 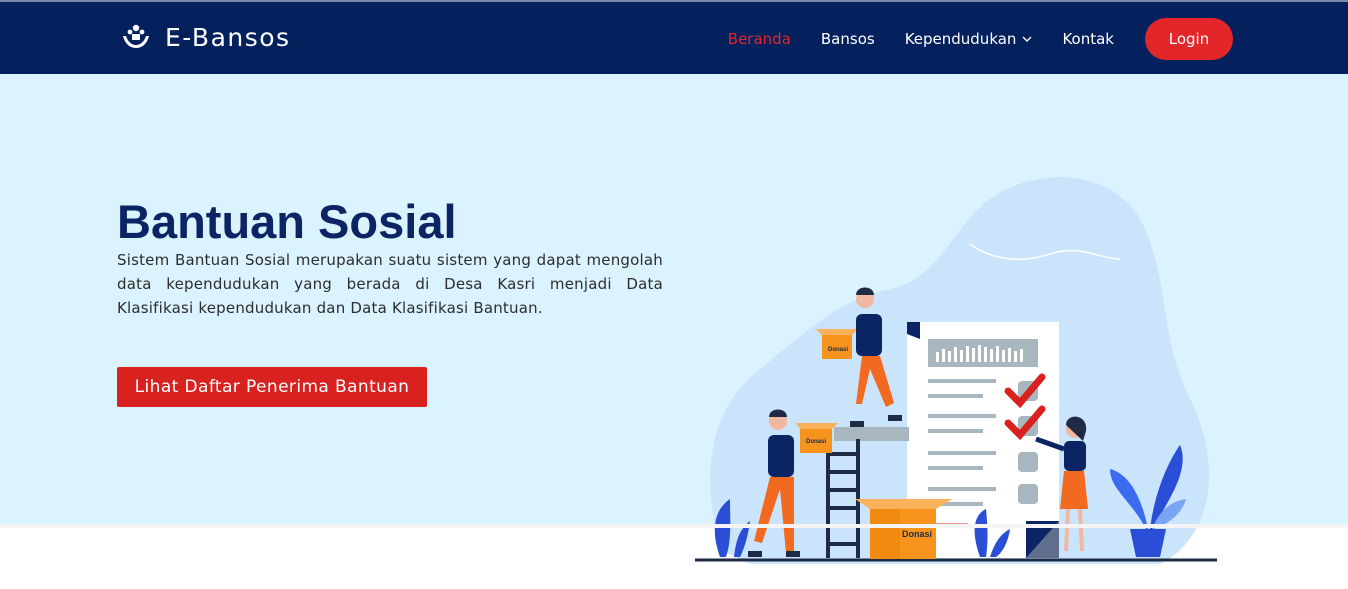 I want to click on main-nav: Beranda Bansos Kependudukan Kontak Login, so click(x=980, y=39).